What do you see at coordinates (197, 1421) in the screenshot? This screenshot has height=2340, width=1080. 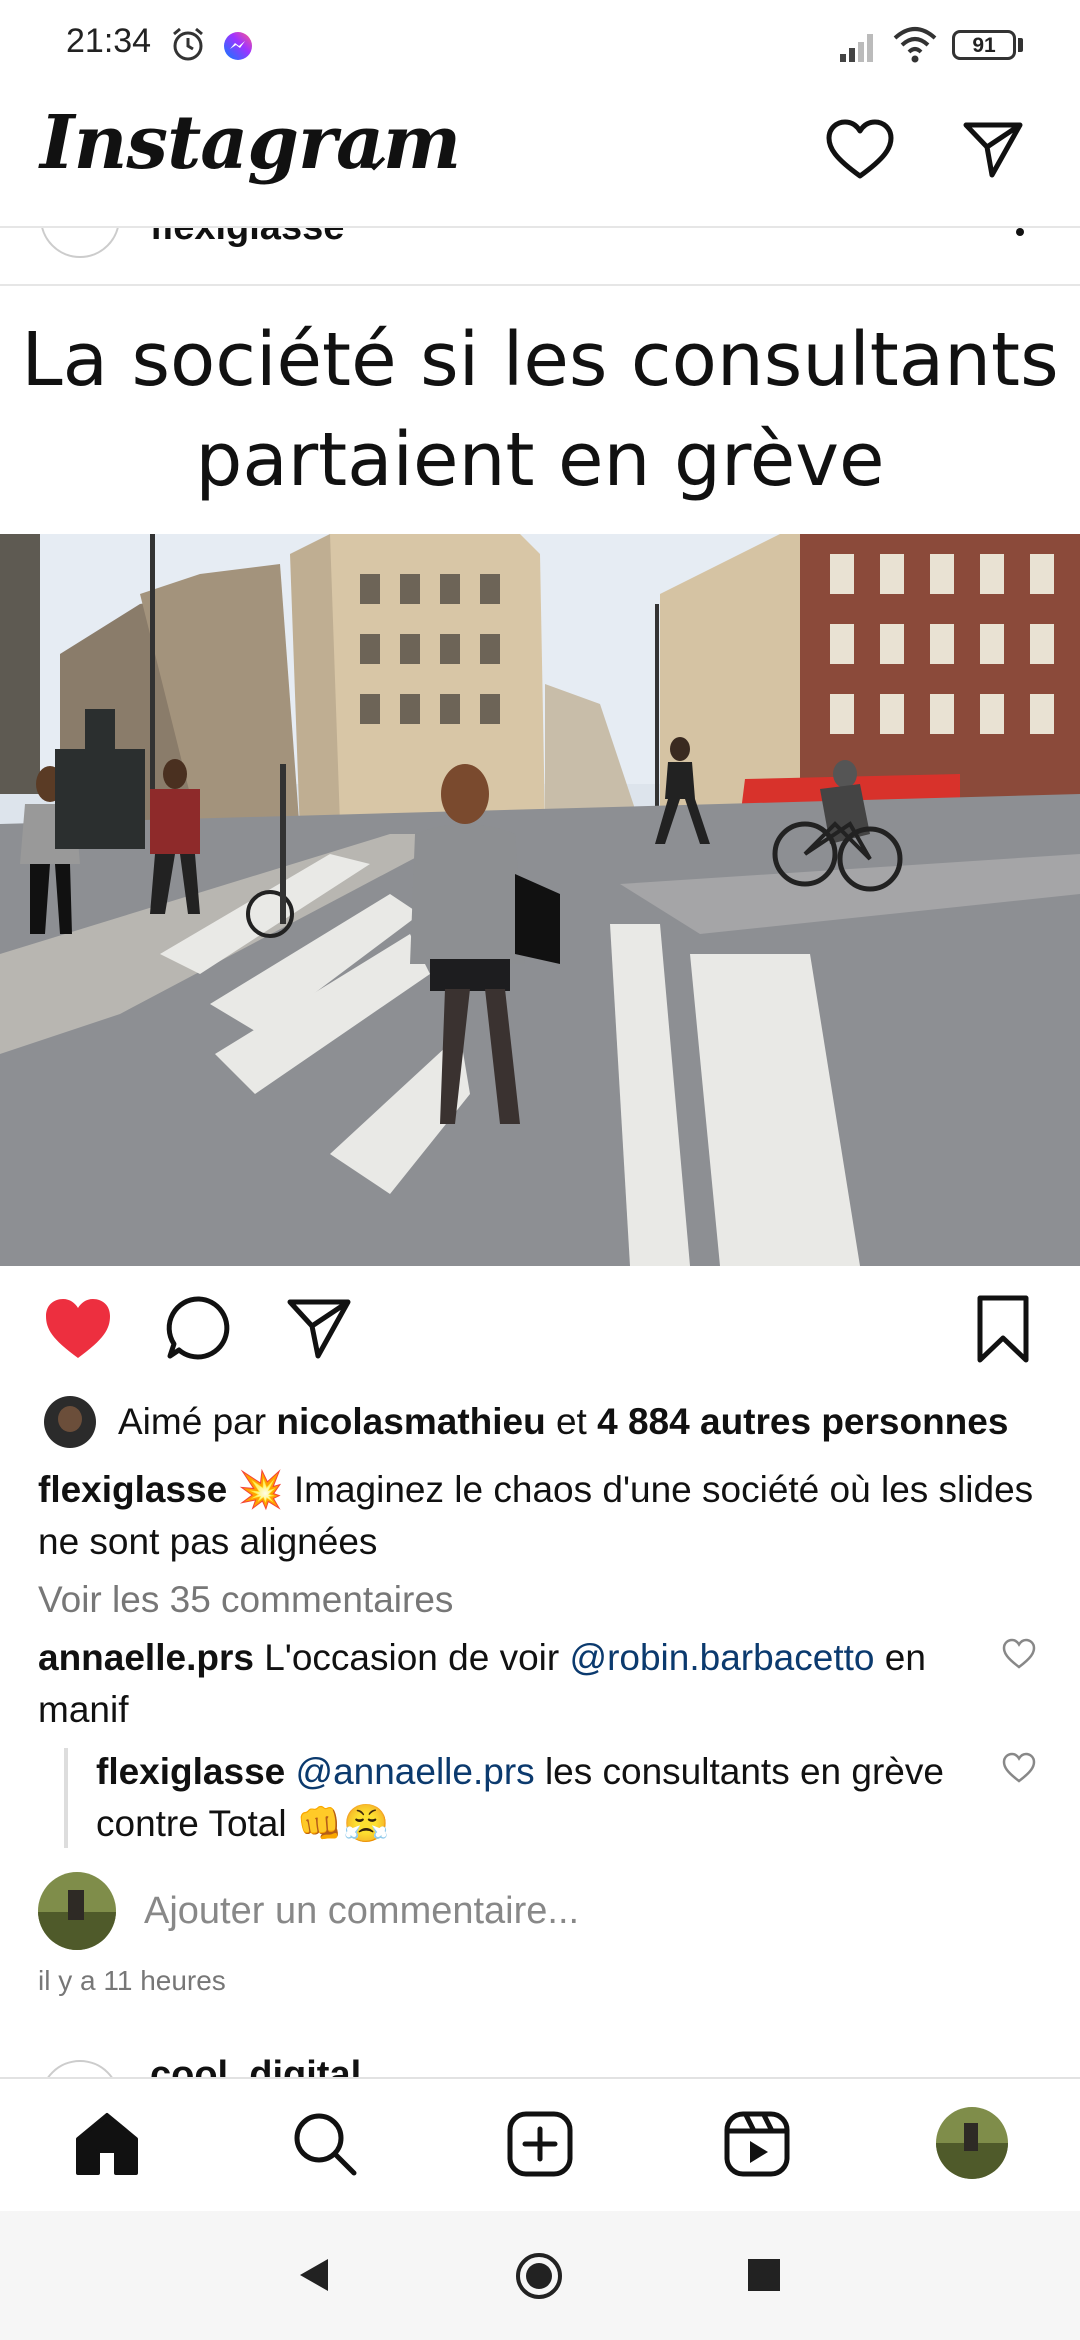 I see `likes-prefix: Aimé par` at bounding box center [197, 1421].